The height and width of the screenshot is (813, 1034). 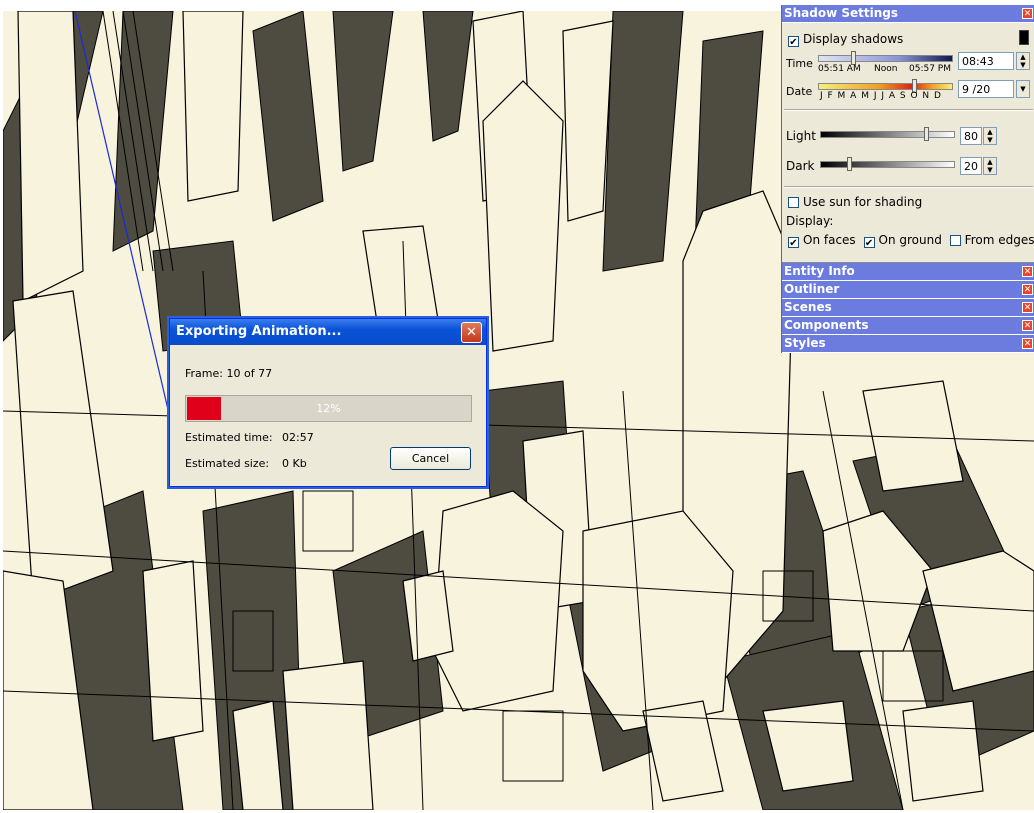 What do you see at coordinates (294, 463) in the screenshot?
I see `estimated-size-value: 0 Kb` at bounding box center [294, 463].